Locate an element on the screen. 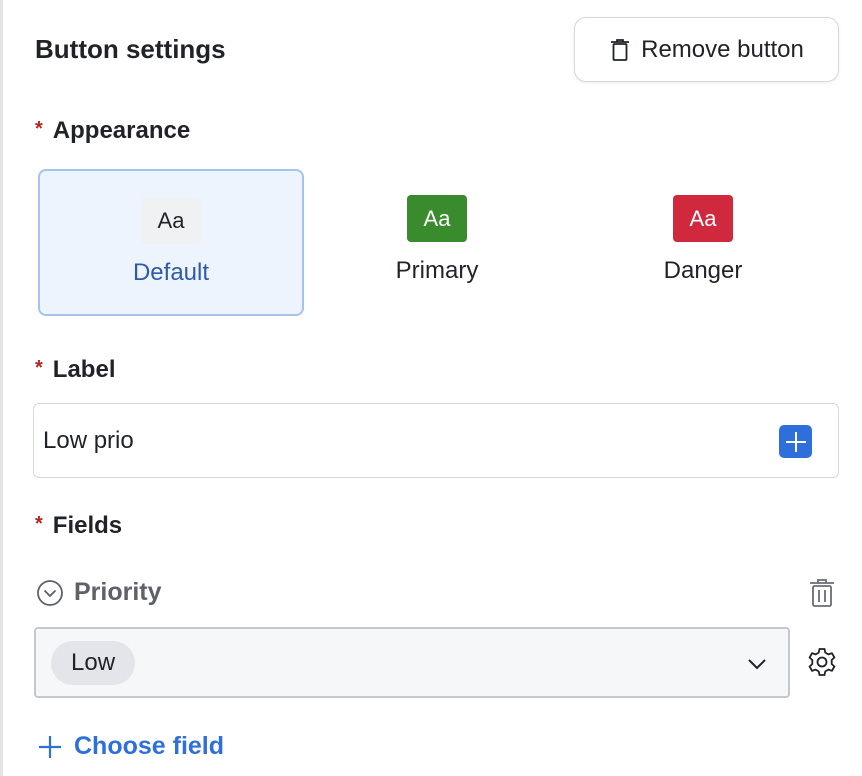 The image size is (862, 776). field-toggle-priority: Priority is located at coordinates (99, 592).